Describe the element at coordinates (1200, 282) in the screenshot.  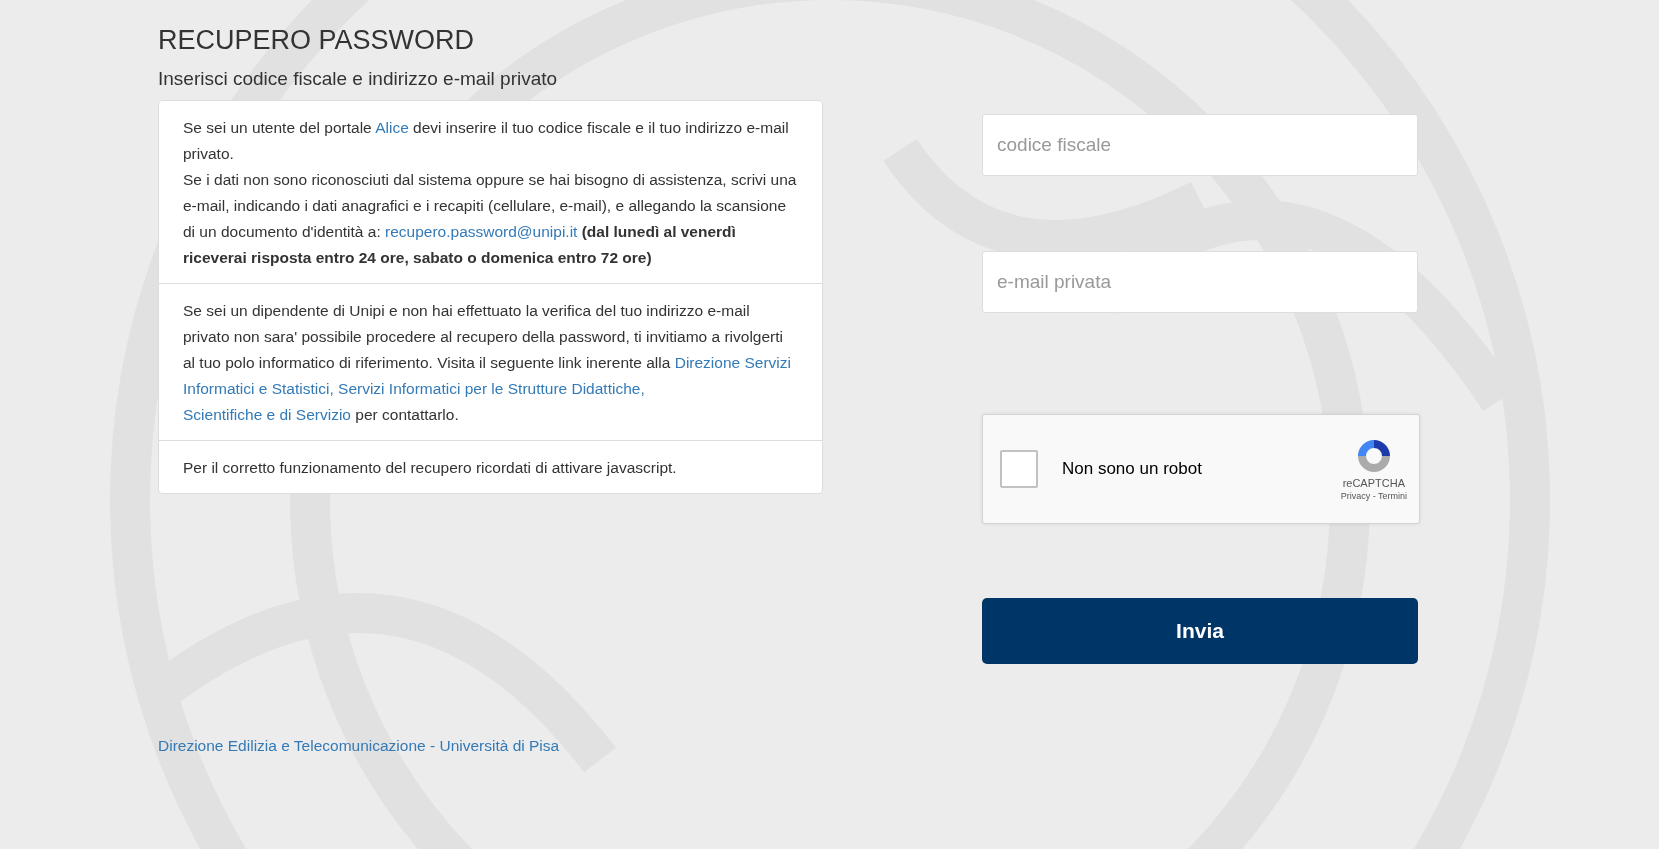
I see `input-field: e-mail privata` at that location.